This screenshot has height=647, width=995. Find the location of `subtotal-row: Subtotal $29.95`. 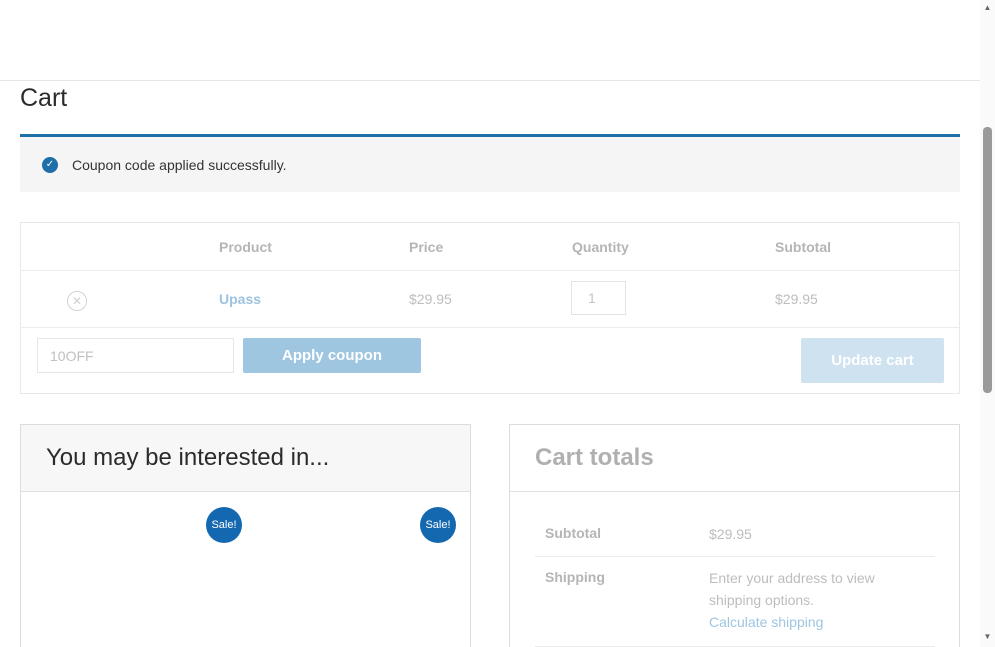

subtotal-row: Subtotal $29.95 is located at coordinates (735, 535).